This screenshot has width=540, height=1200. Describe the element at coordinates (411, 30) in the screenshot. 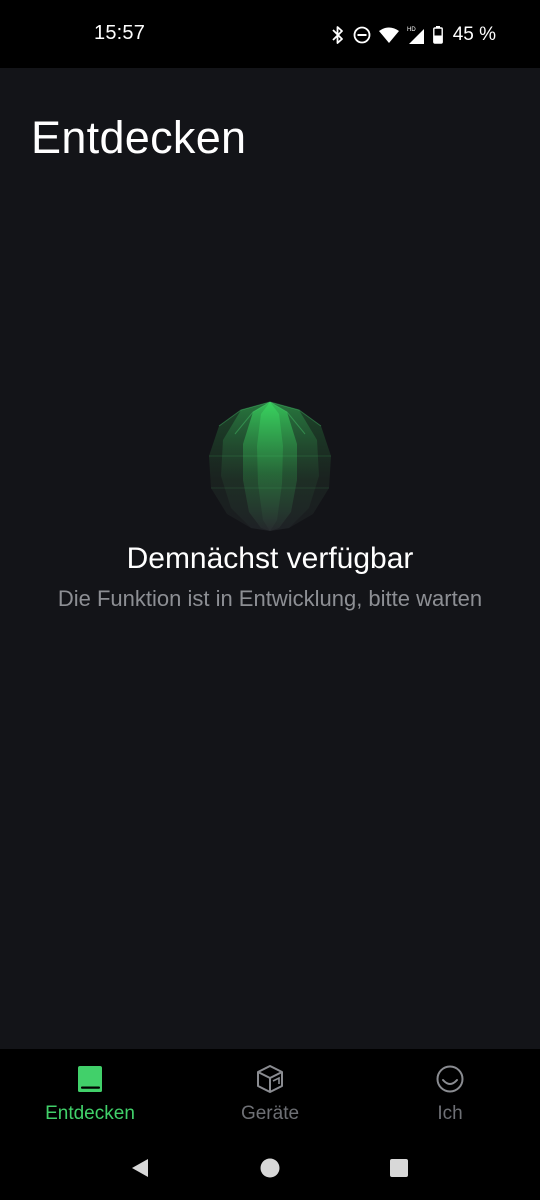

I see `svg-text: HD` at that location.